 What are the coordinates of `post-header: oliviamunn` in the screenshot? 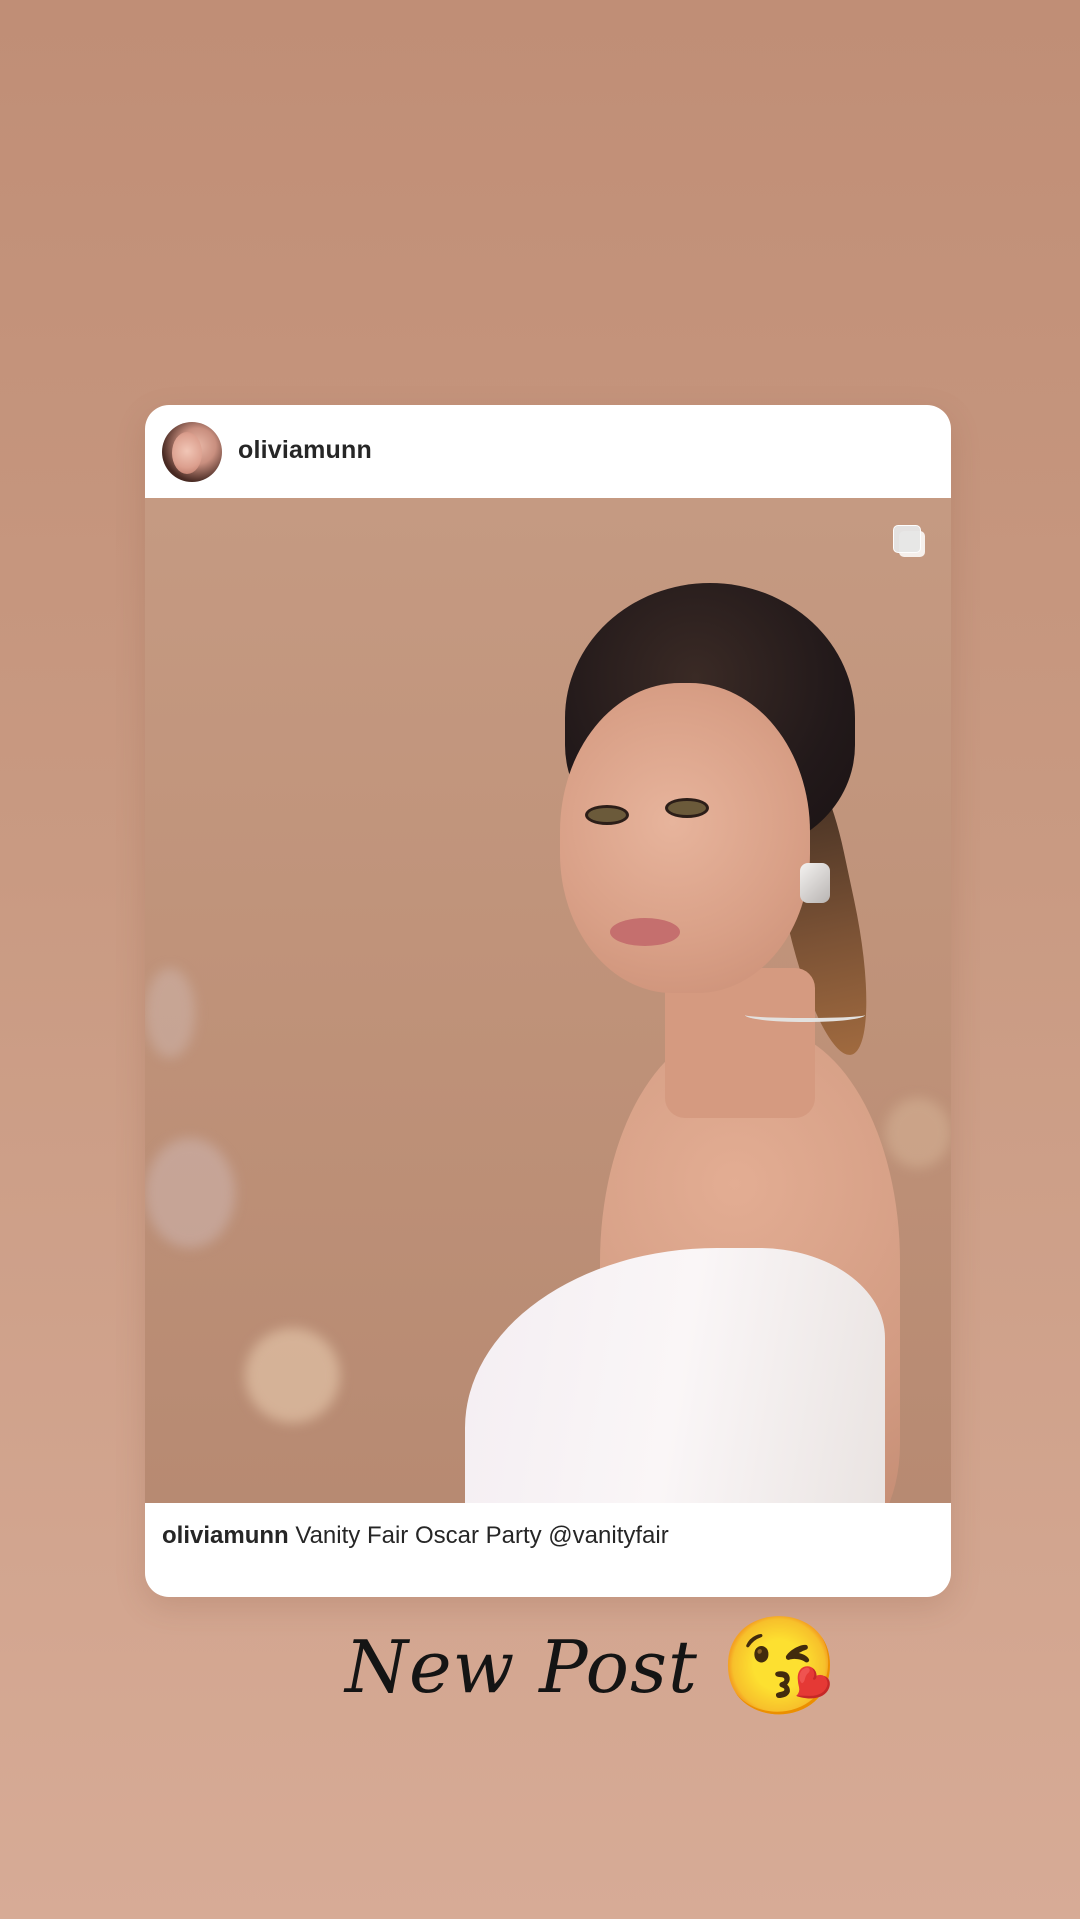 It's located at (548, 451).